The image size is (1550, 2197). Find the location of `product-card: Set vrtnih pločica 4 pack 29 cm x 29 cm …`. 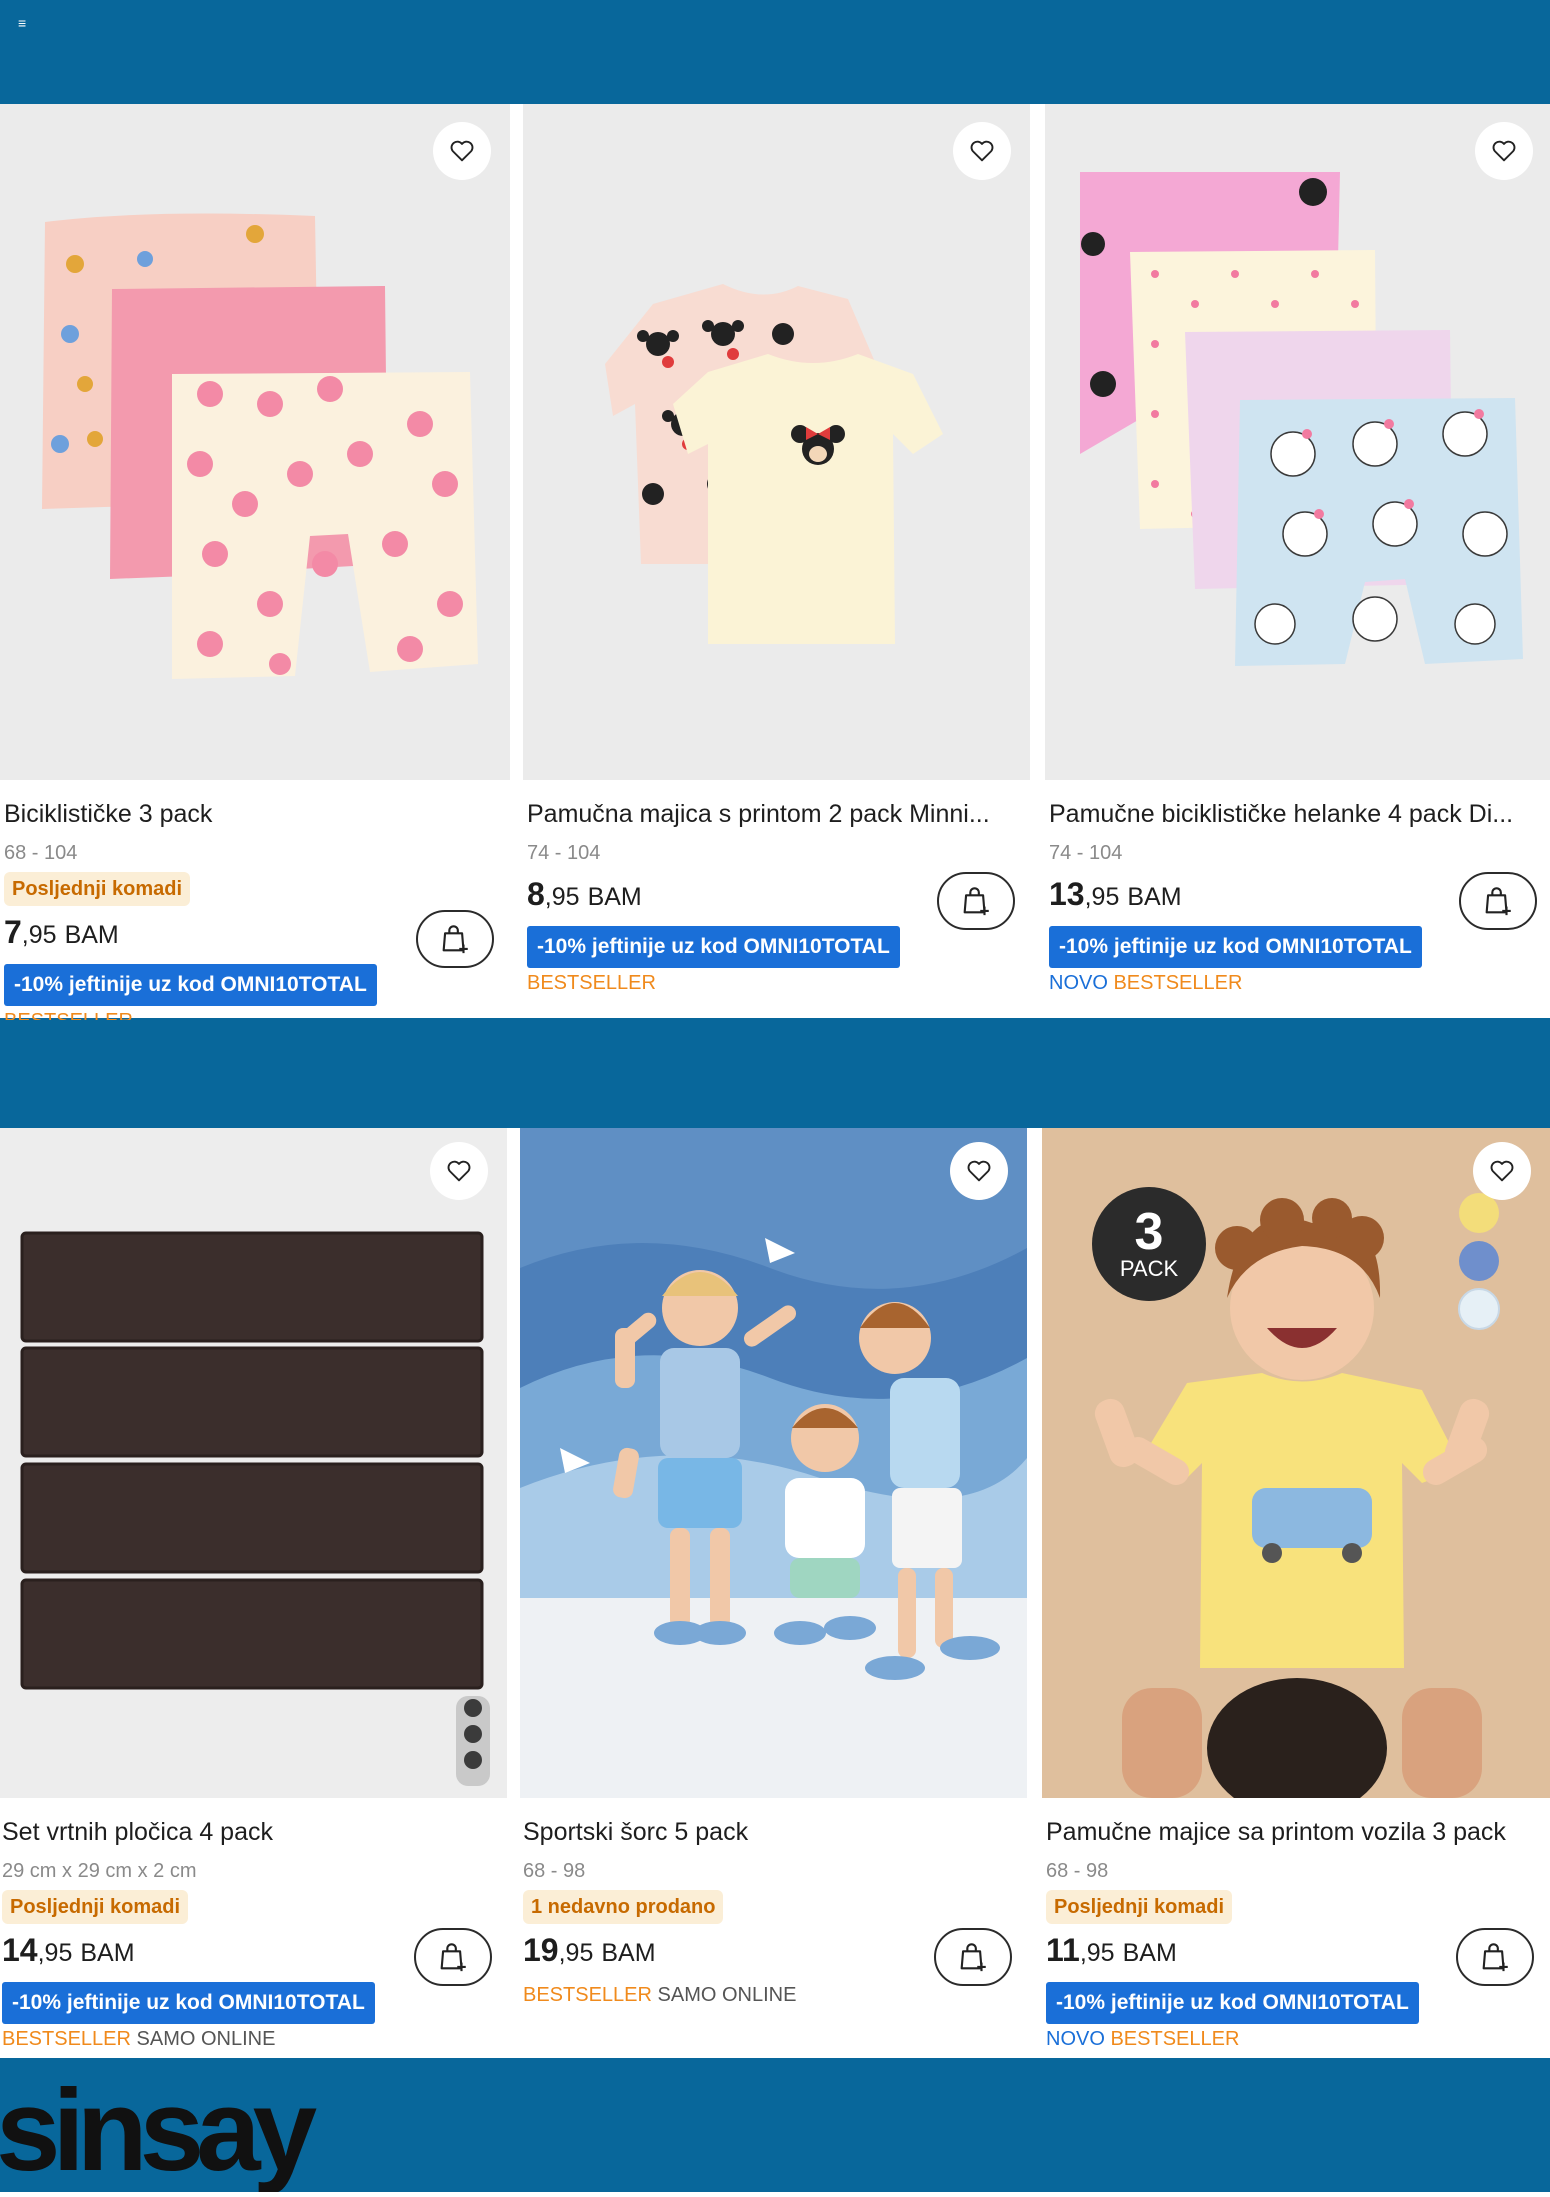

product-card: Set vrtnih pločica 4 pack 29 cm x 29 cm … is located at coordinates (253, 1593).